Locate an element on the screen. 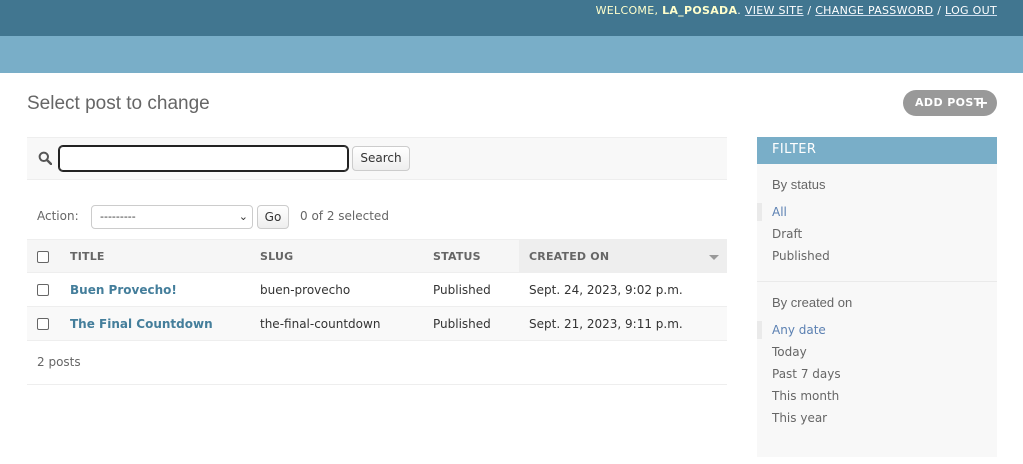  search-input is located at coordinates (203, 158).